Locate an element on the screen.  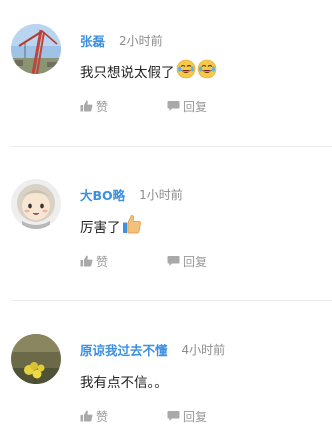
timestamp: 1小时前 is located at coordinates (161, 194).